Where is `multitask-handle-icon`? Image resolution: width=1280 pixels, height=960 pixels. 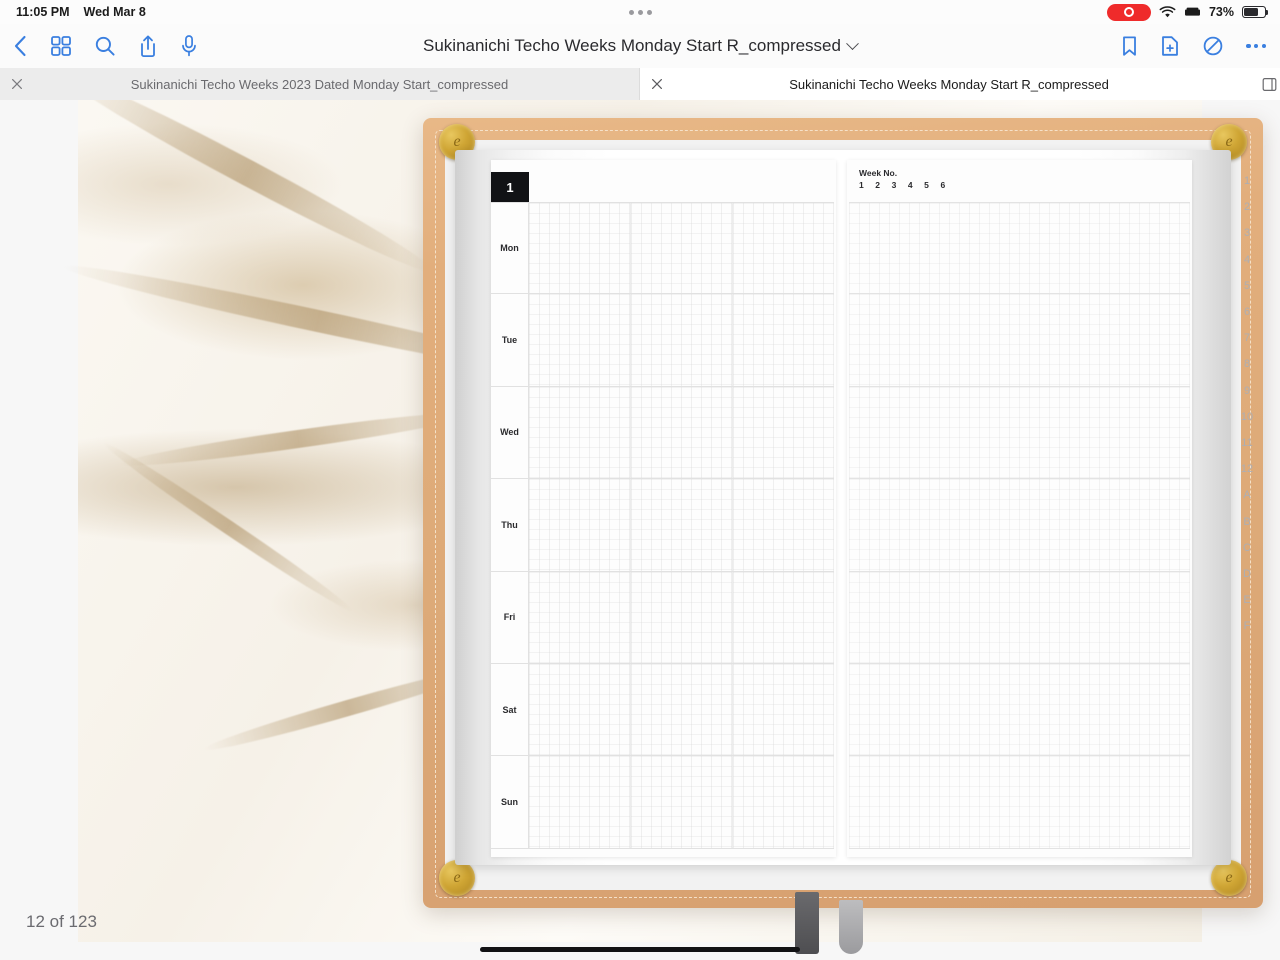 multitask-handle-icon is located at coordinates (640, 12).